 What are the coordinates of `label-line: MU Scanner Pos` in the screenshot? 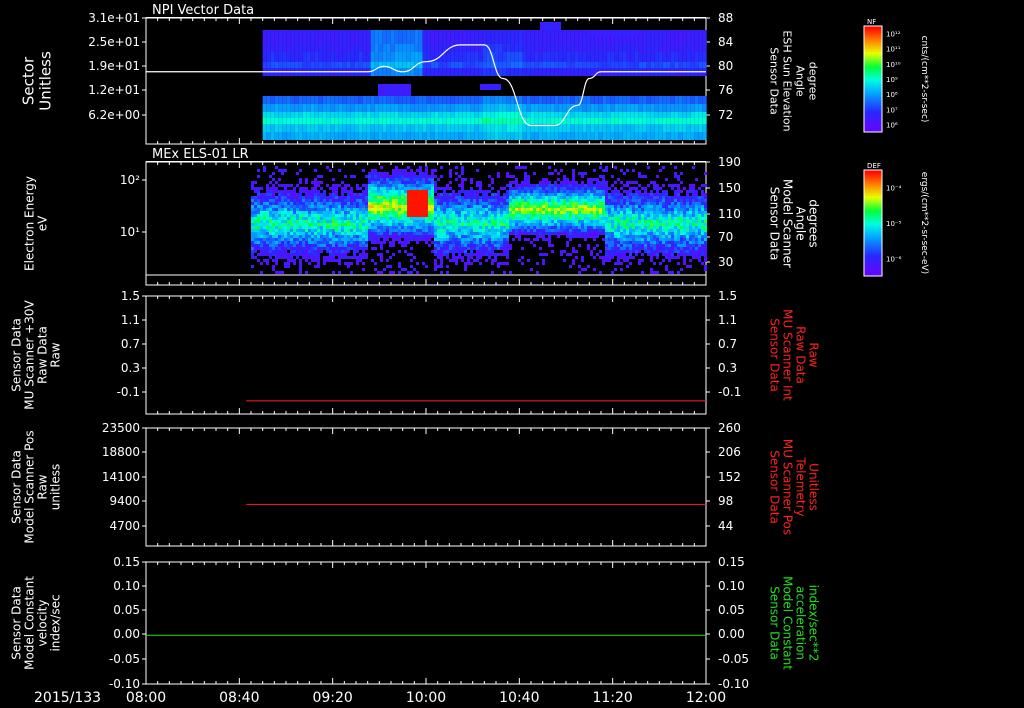 It's located at (788, 487).